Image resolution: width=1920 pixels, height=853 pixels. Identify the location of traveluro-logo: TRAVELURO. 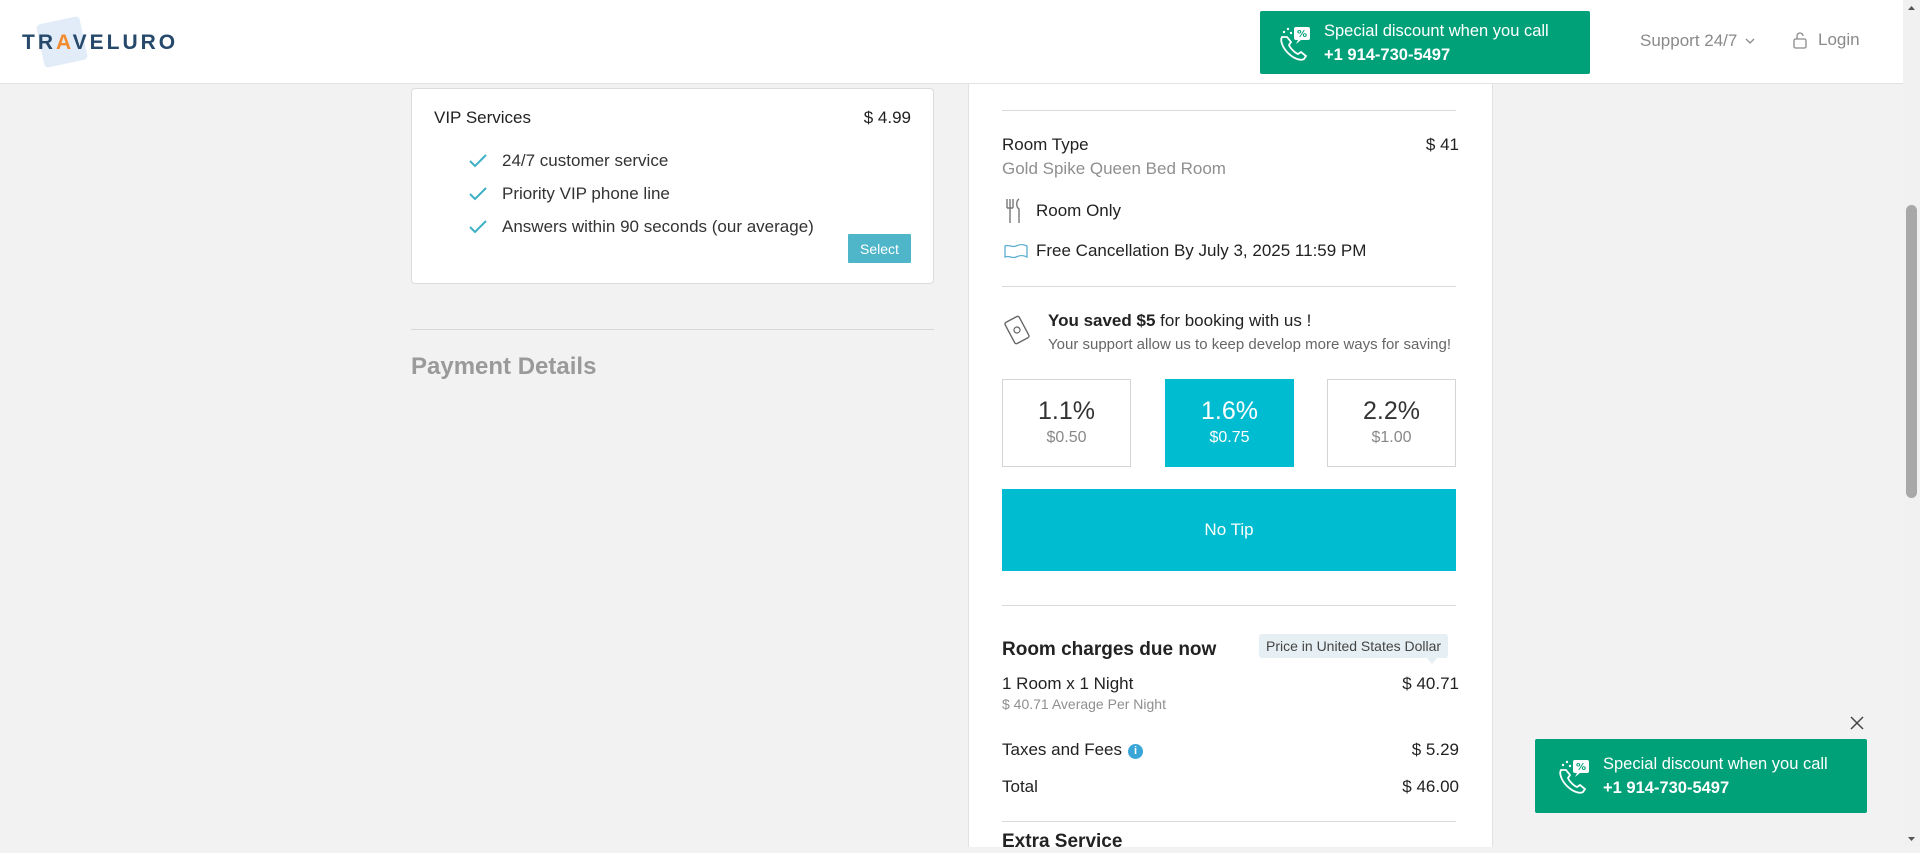
(100, 42).